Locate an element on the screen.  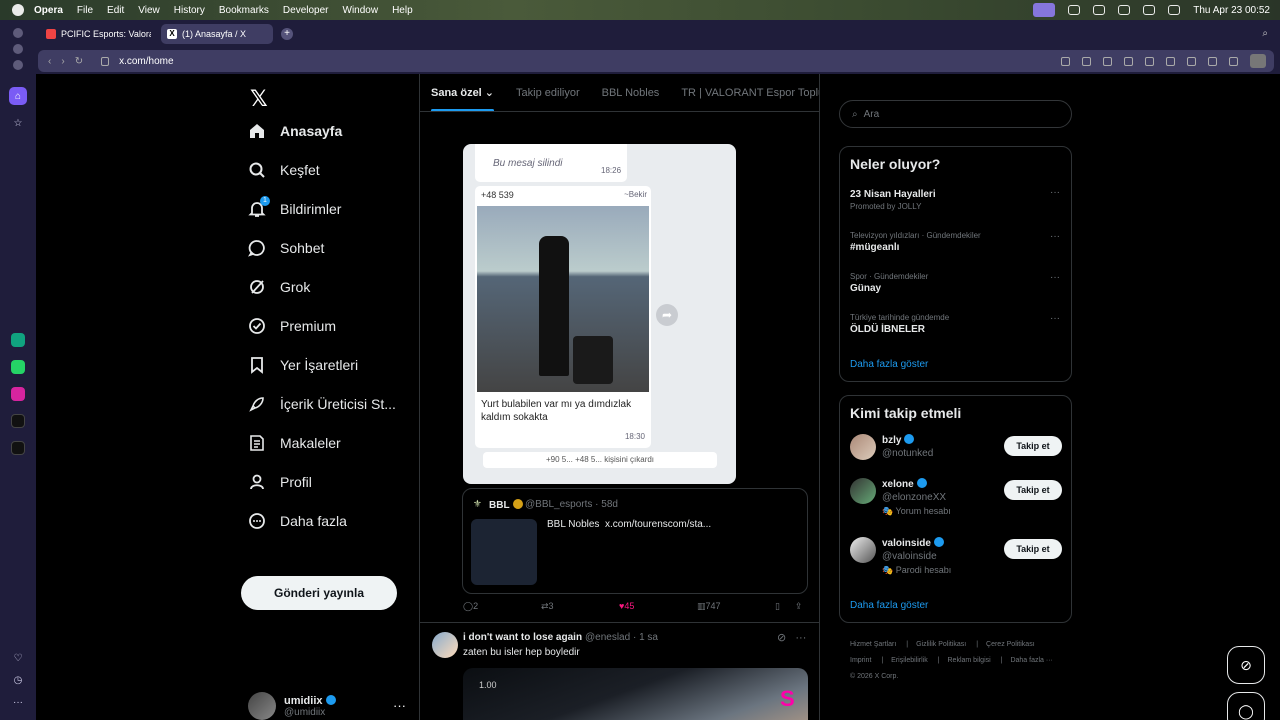
post-author: i don't want to lose again is located at coordinates (522, 637).